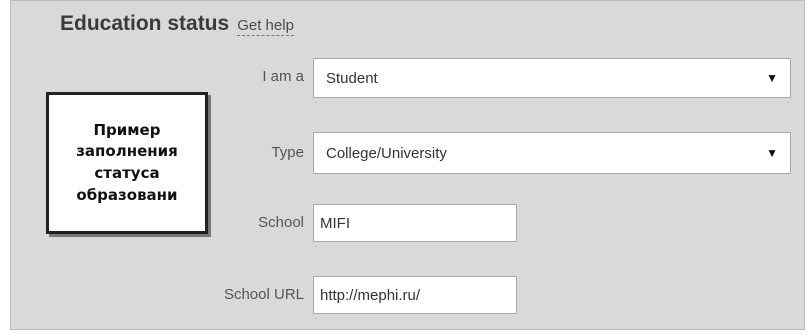 The width and height of the screenshot is (810, 334). Describe the element at coordinates (415, 223) in the screenshot. I see `school-input` at that location.